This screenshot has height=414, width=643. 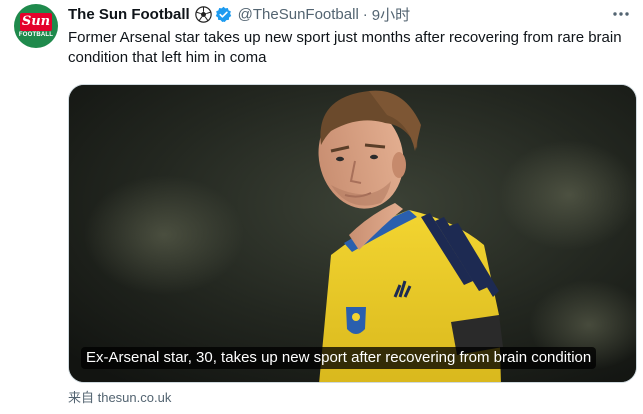 I want to click on account-name: The Sun Football, so click(x=129, y=14).